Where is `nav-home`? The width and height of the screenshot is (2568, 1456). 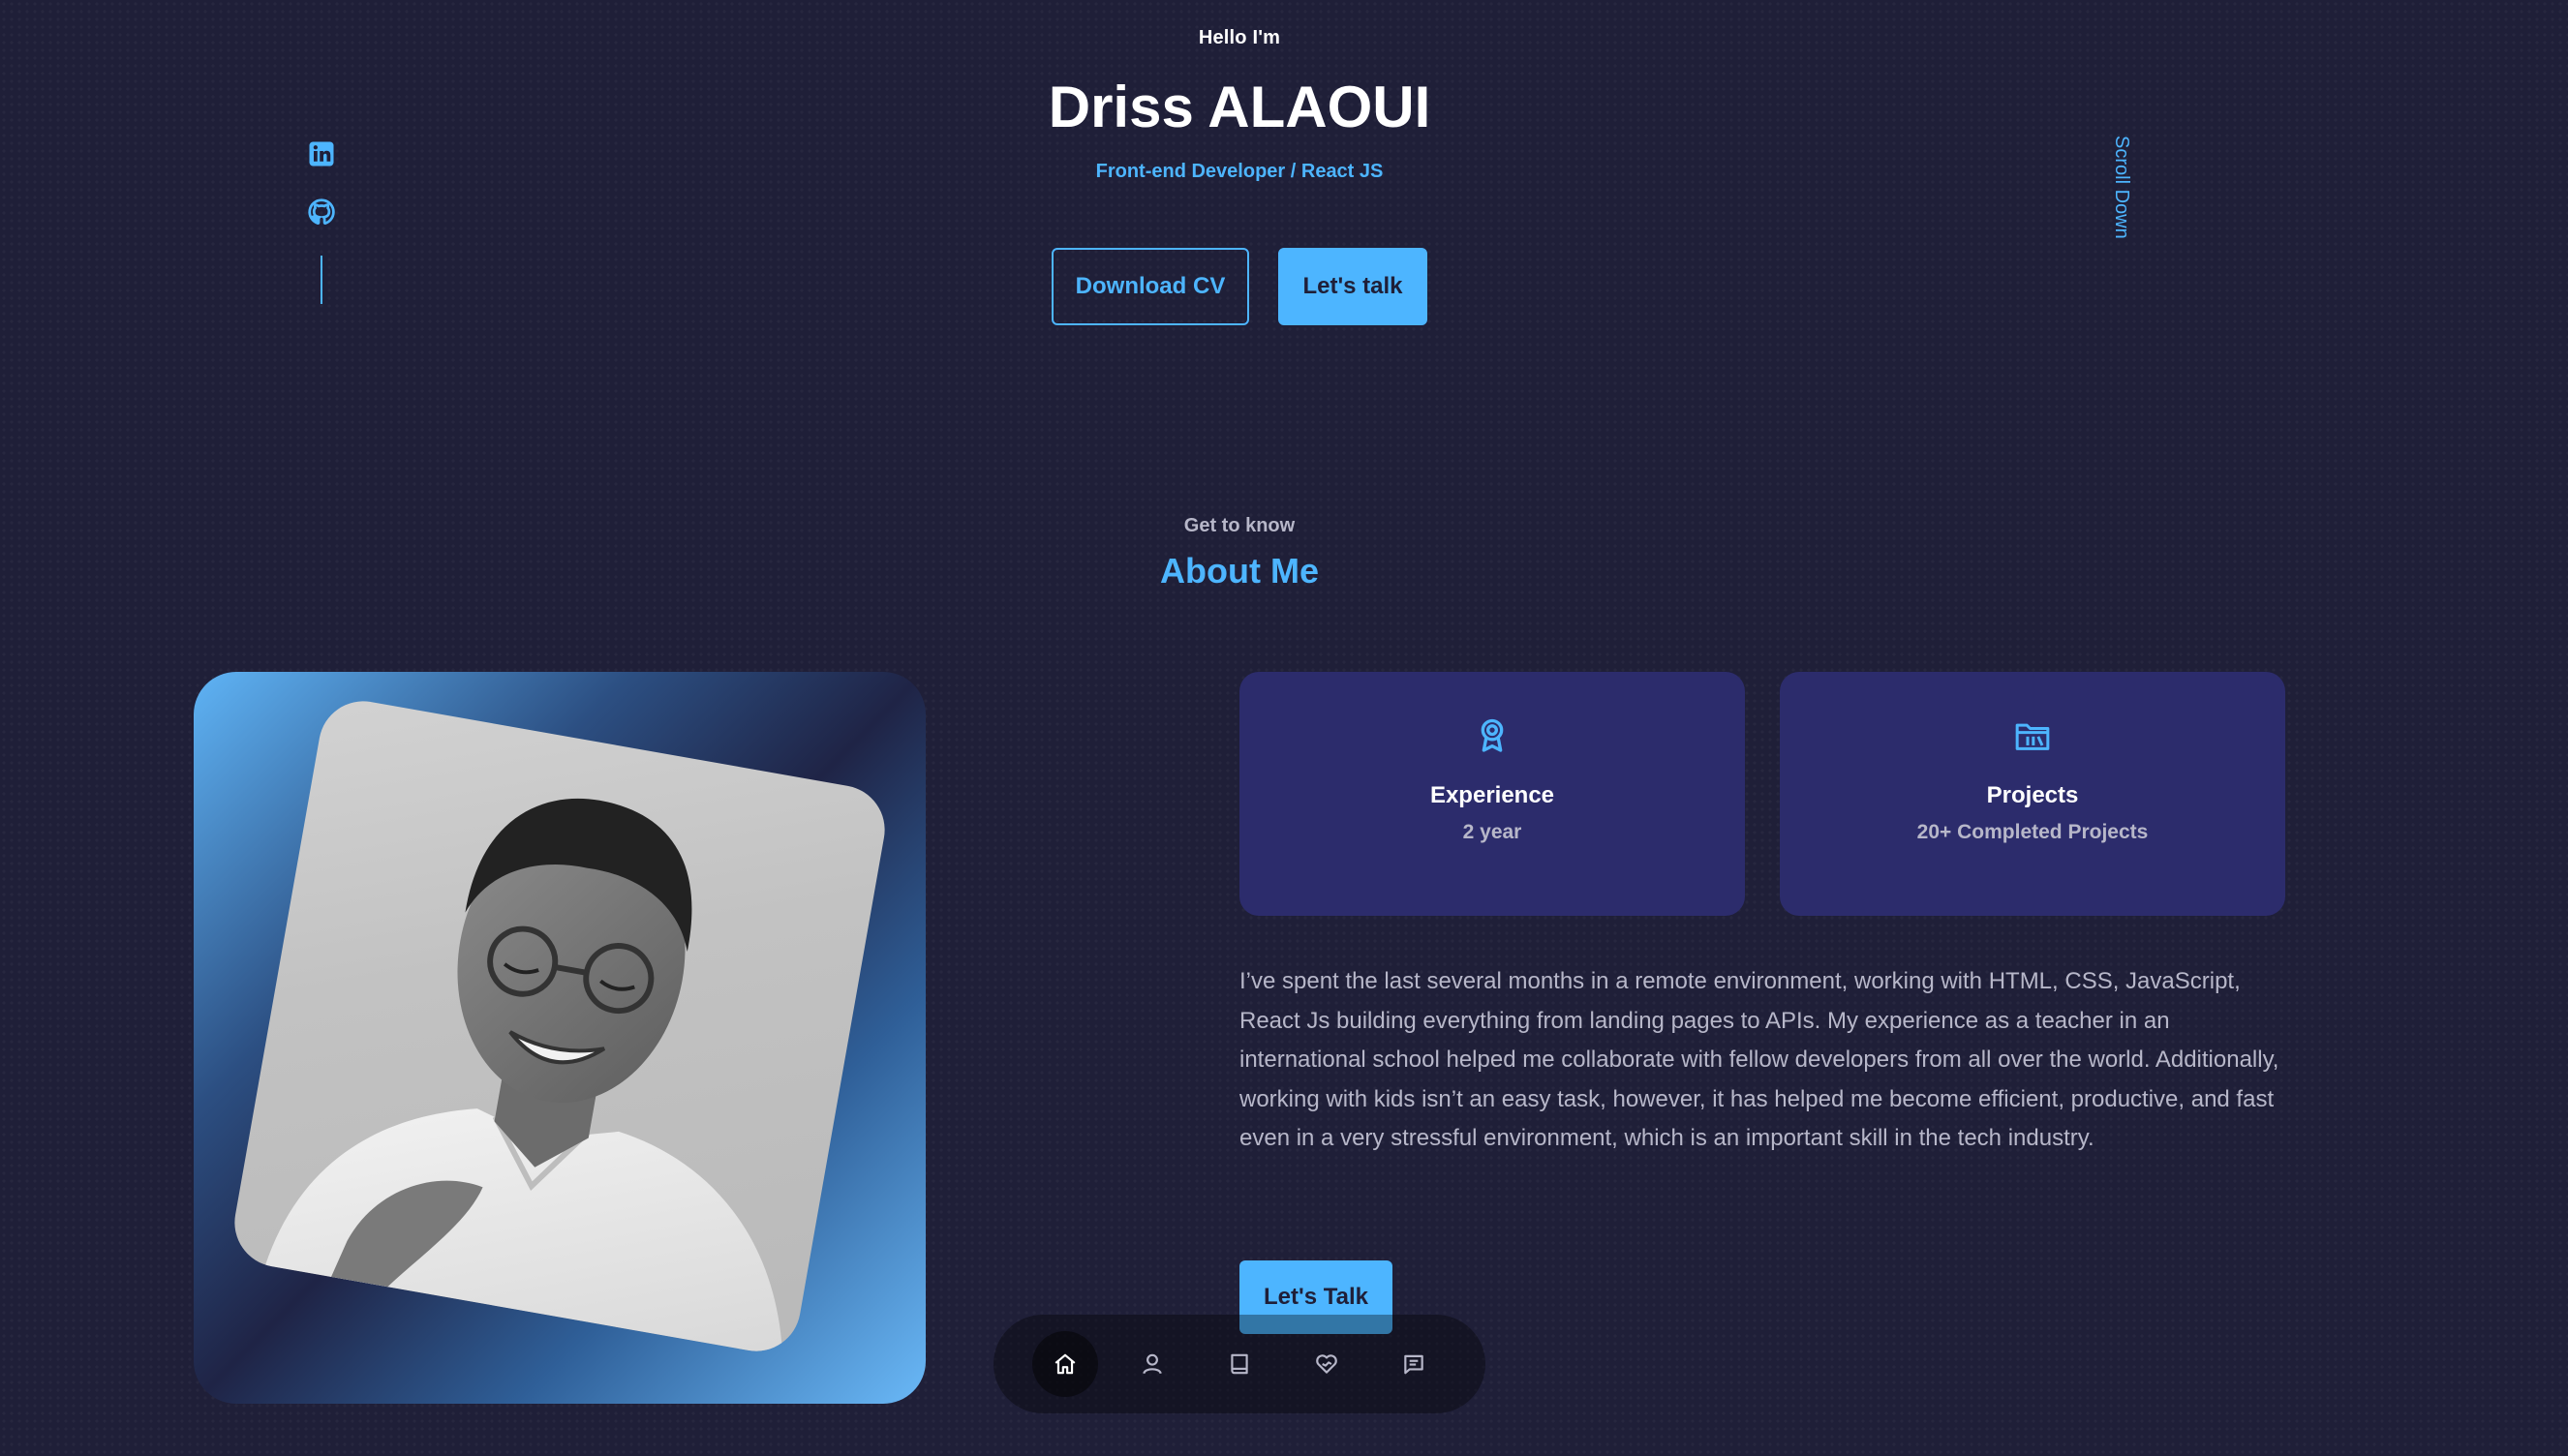
nav-home is located at coordinates (1065, 1364).